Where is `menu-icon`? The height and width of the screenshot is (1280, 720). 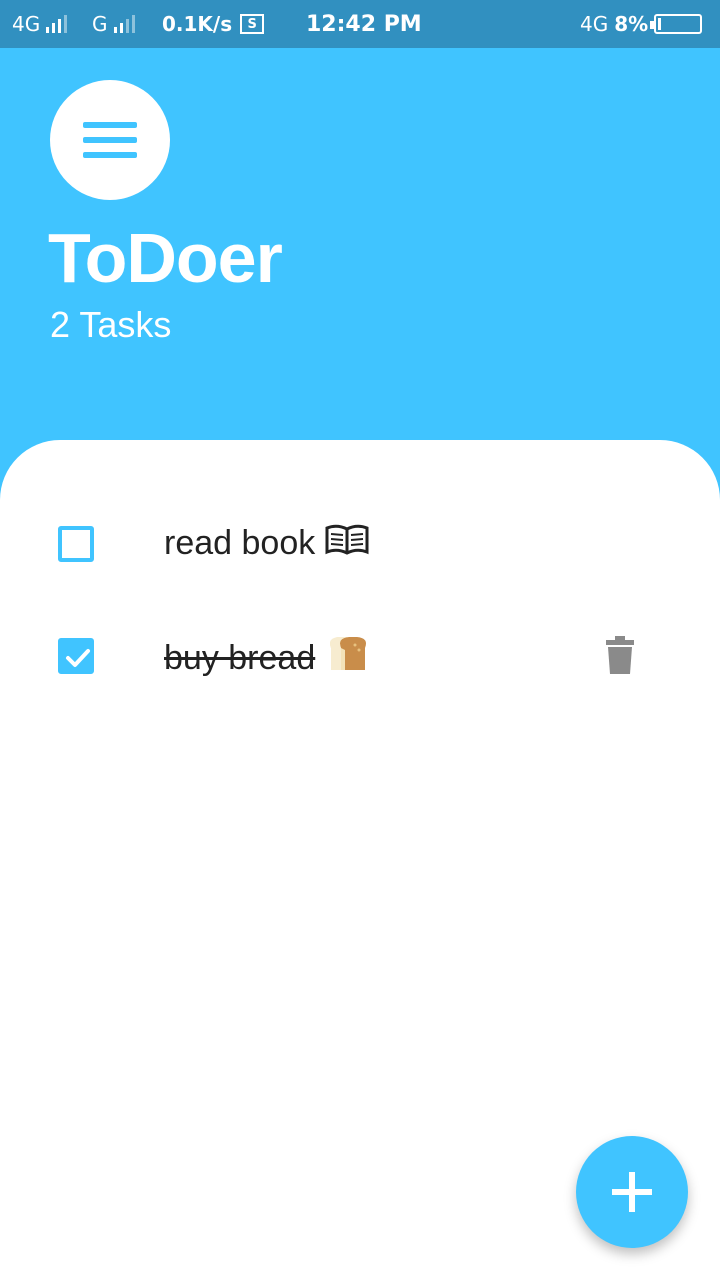
menu-icon is located at coordinates (110, 140).